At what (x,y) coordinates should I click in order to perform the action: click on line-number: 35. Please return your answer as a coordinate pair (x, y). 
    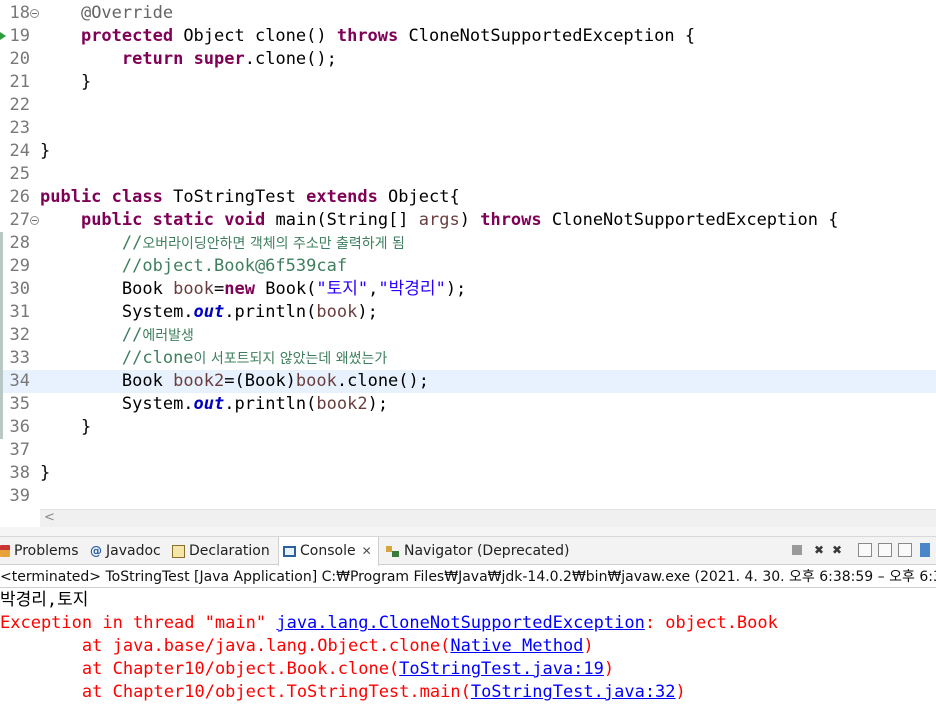
    Looking at the image, I should click on (19, 404).